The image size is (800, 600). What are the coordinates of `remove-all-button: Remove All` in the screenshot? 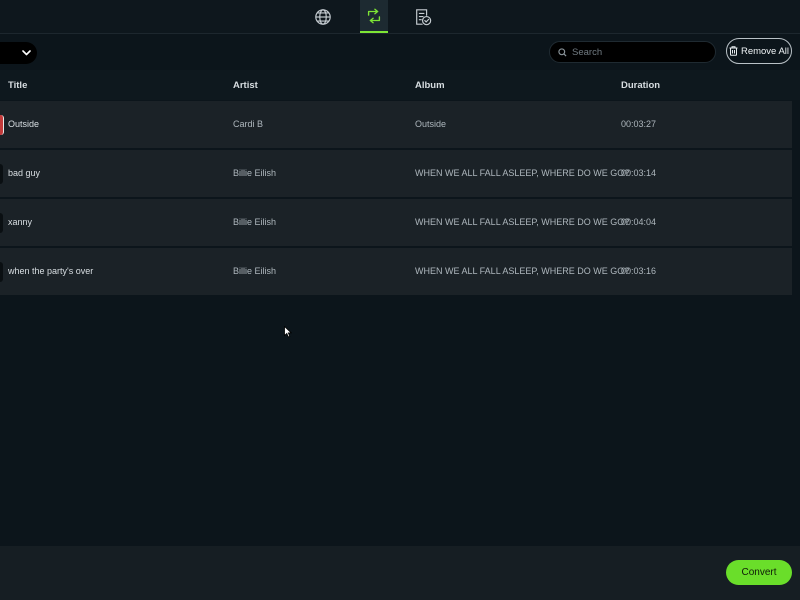 It's located at (759, 51).